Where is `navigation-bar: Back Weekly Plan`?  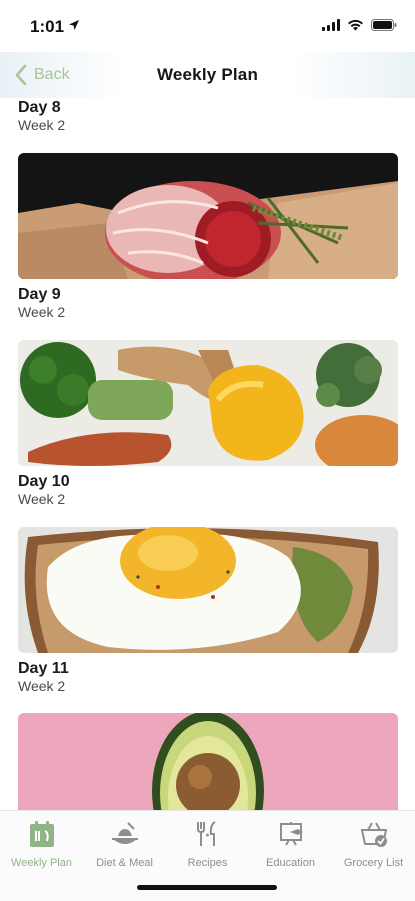
navigation-bar: Back Weekly Plan is located at coordinates (207, 75).